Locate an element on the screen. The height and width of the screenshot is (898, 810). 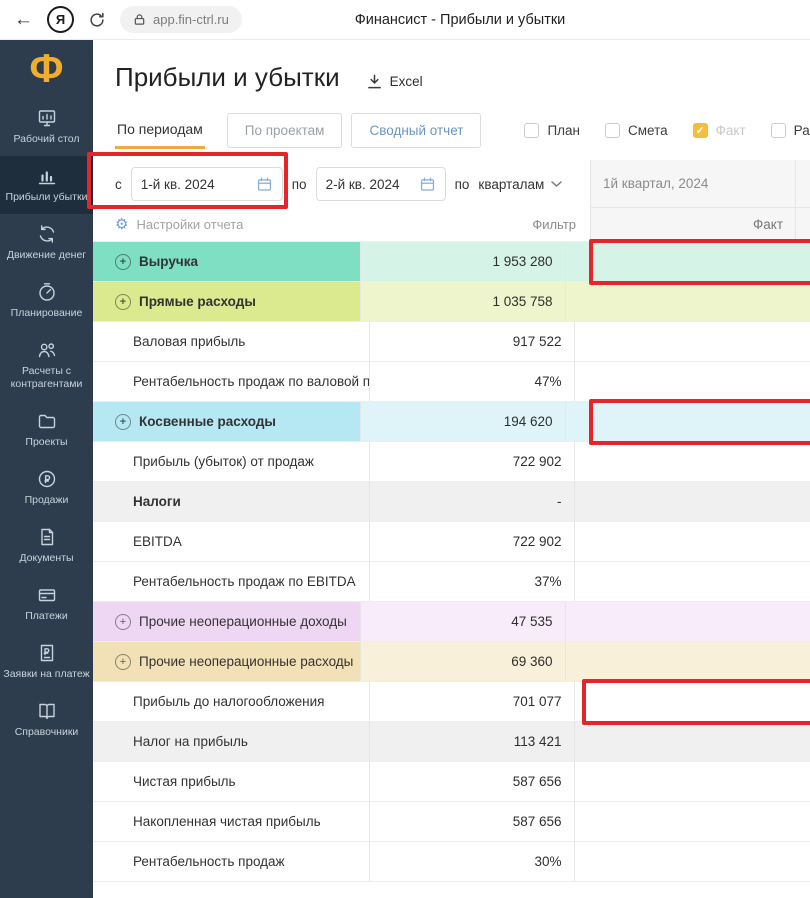
sidebar-item-directories: Справочники is located at coordinates (46, 720).